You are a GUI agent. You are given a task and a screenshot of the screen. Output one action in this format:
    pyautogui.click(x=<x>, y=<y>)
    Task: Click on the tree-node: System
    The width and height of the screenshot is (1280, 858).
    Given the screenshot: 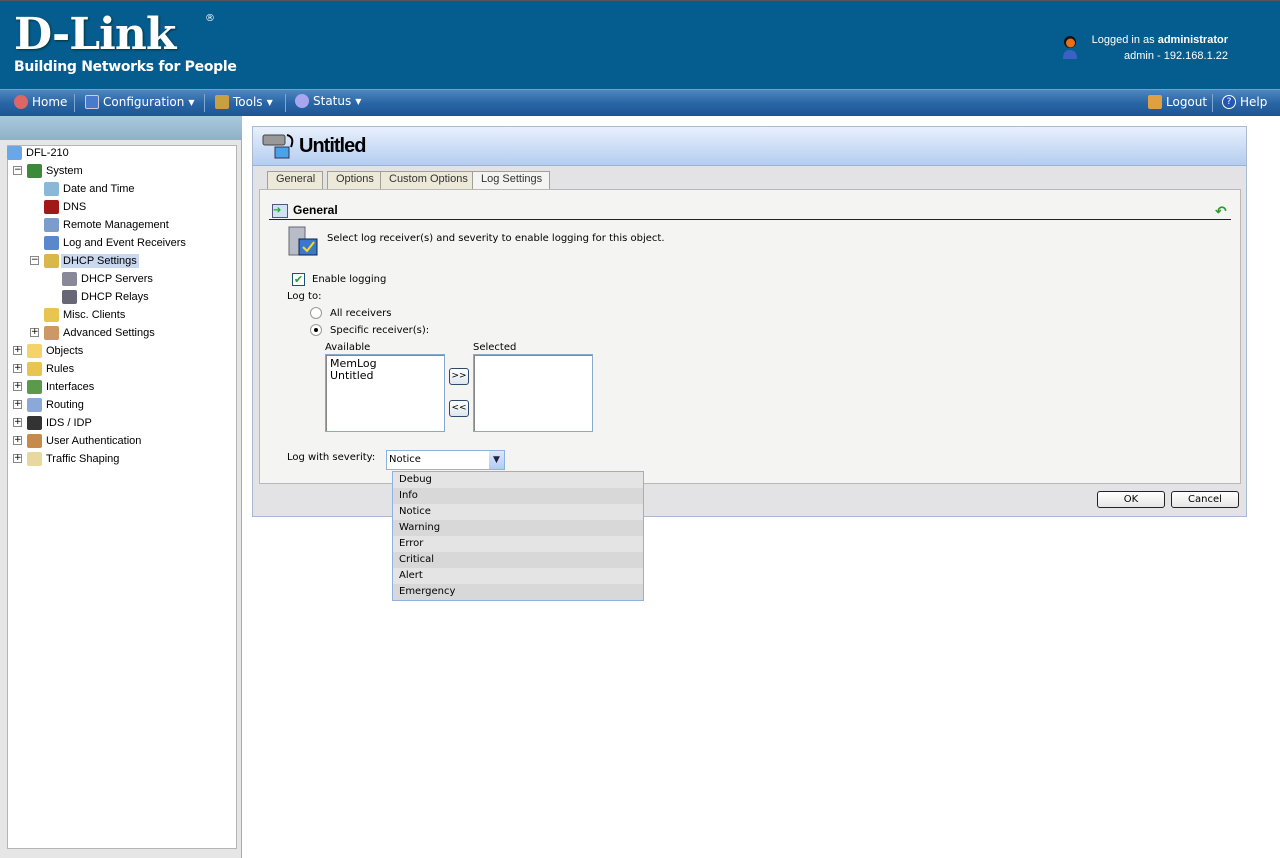 What is the action you would take?
    pyautogui.click(x=56, y=171)
    